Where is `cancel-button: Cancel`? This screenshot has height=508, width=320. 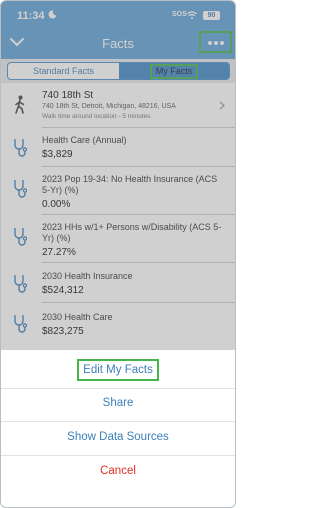
cancel-button: Cancel is located at coordinates (118, 471).